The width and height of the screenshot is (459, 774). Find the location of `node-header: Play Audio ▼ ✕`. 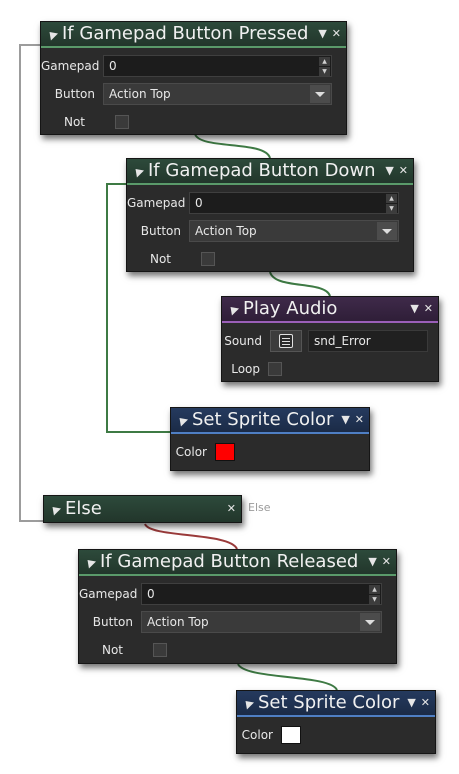

node-header: Play Audio ▼ ✕ is located at coordinates (330, 310).